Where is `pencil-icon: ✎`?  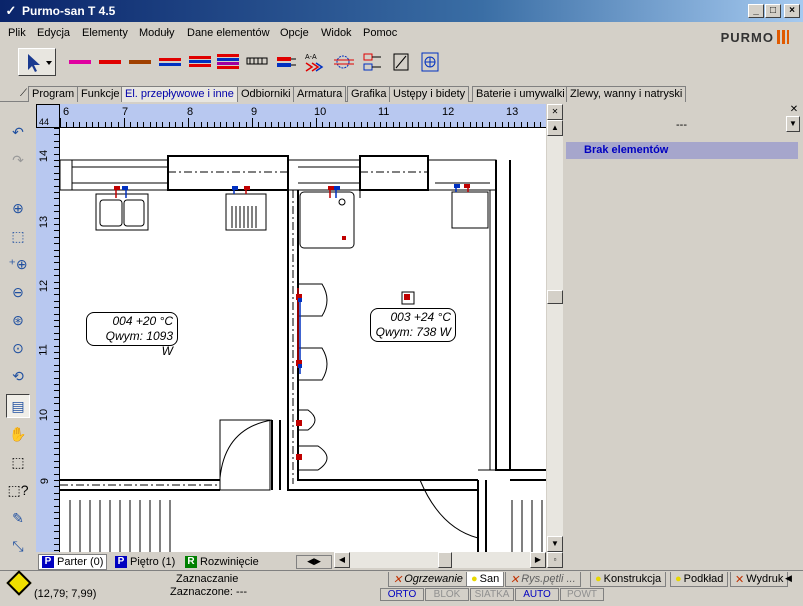 pencil-icon: ✎ is located at coordinates (18, 518).